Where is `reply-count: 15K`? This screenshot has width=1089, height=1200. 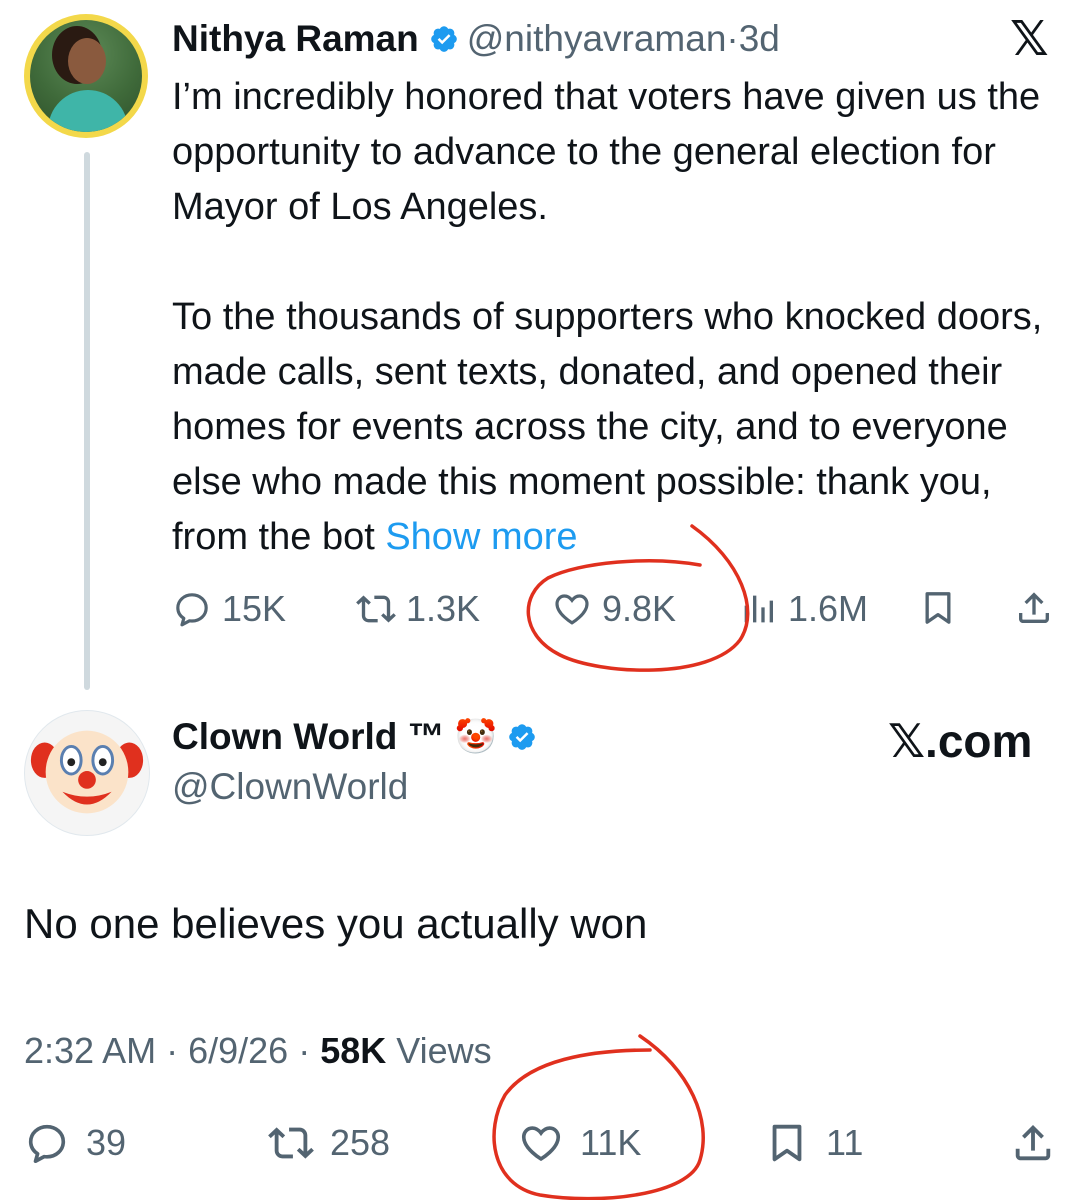 reply-count: 15K is located at coordinates (254, 608).